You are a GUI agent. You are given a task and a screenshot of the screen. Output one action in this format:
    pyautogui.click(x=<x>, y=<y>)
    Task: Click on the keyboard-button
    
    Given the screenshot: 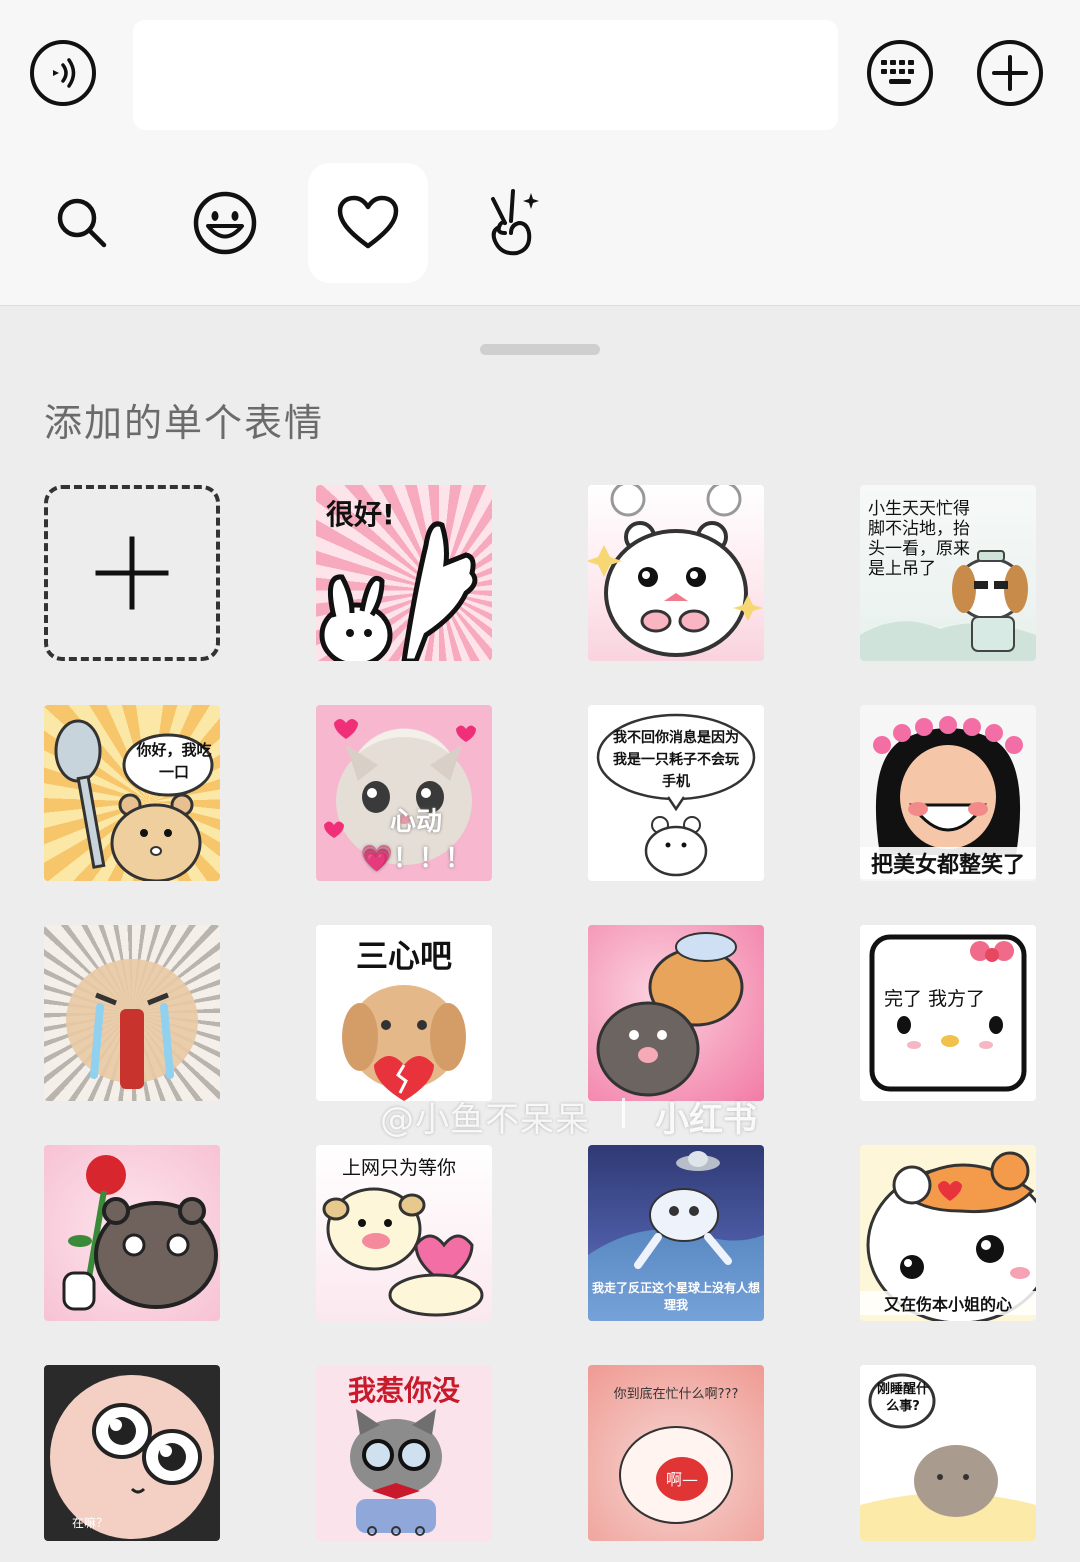 What is the action you would take?
    pyautogui.click(x=900, y=73)
    